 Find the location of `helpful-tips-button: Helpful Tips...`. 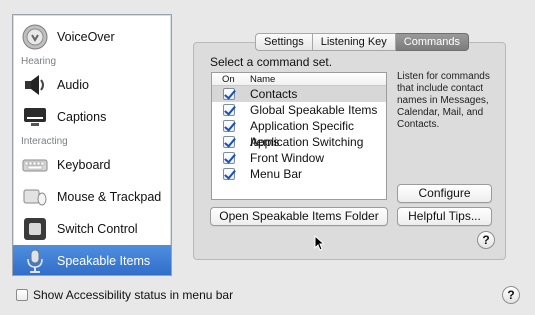

helpful-tips-button: Helpful Tips... is located at coordinates (444, 216).